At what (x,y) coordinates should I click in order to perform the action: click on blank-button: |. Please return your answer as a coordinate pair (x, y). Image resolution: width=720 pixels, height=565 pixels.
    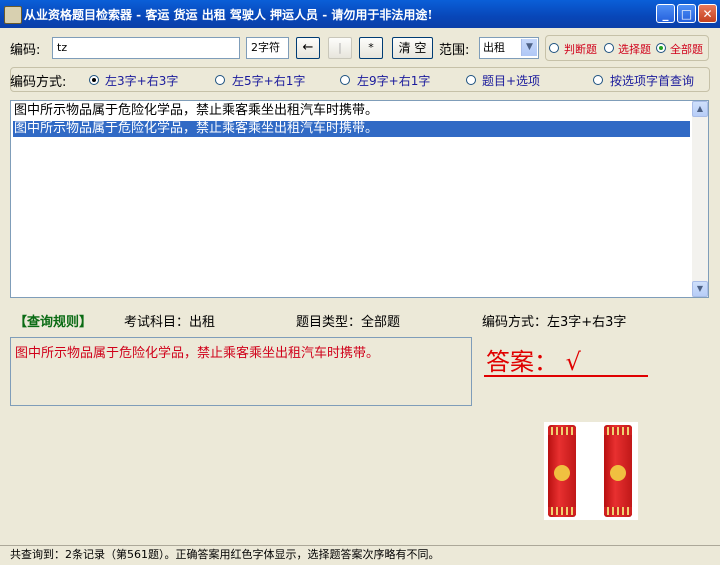
    Looking at the image, I should click on (340, 48).